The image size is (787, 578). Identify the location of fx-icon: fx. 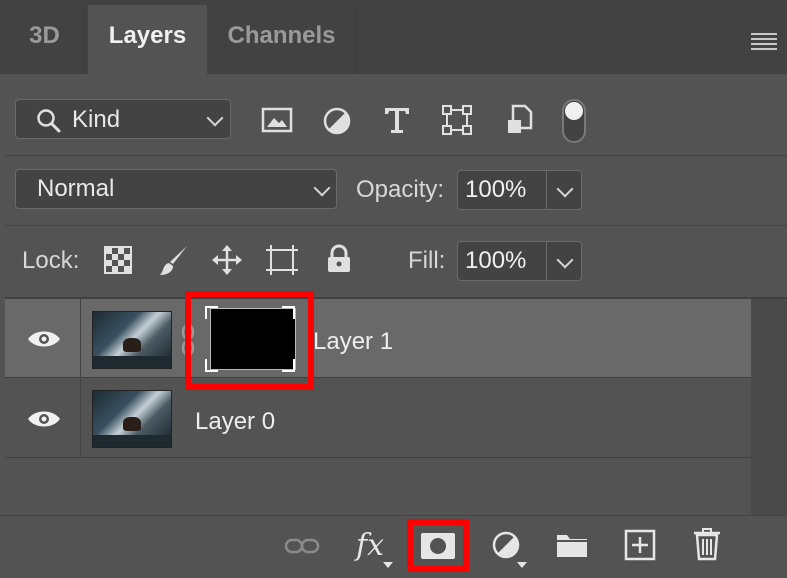
(370, 545).